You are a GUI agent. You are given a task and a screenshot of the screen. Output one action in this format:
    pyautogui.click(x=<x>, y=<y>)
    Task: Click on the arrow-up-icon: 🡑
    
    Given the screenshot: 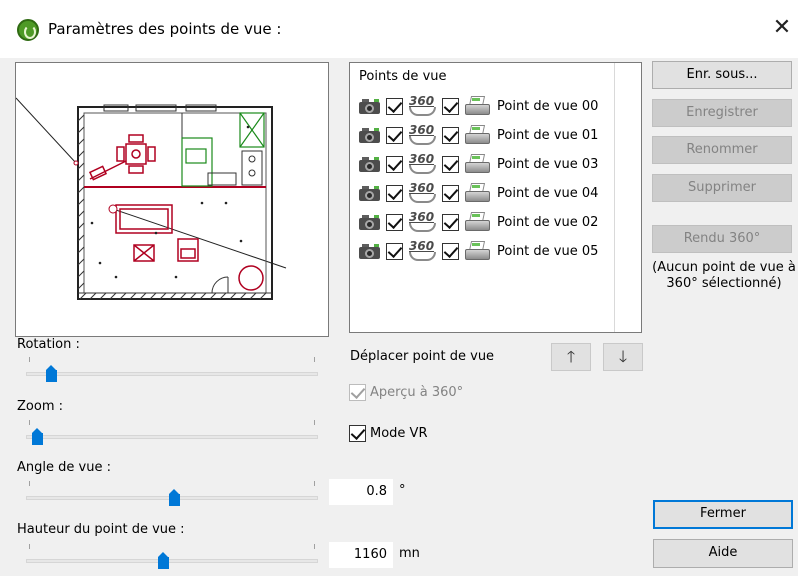 What is the action you would take?
    pyautogui.click(x=571, y=356)
    